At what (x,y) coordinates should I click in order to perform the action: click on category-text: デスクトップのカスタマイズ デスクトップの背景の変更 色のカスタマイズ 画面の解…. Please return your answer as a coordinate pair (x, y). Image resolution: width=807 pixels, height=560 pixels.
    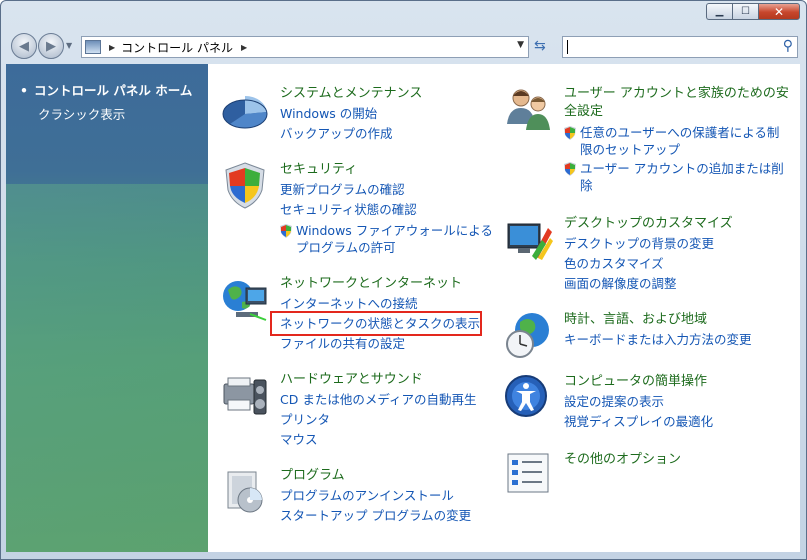
    Looking at the image, I should click on (679, 254).